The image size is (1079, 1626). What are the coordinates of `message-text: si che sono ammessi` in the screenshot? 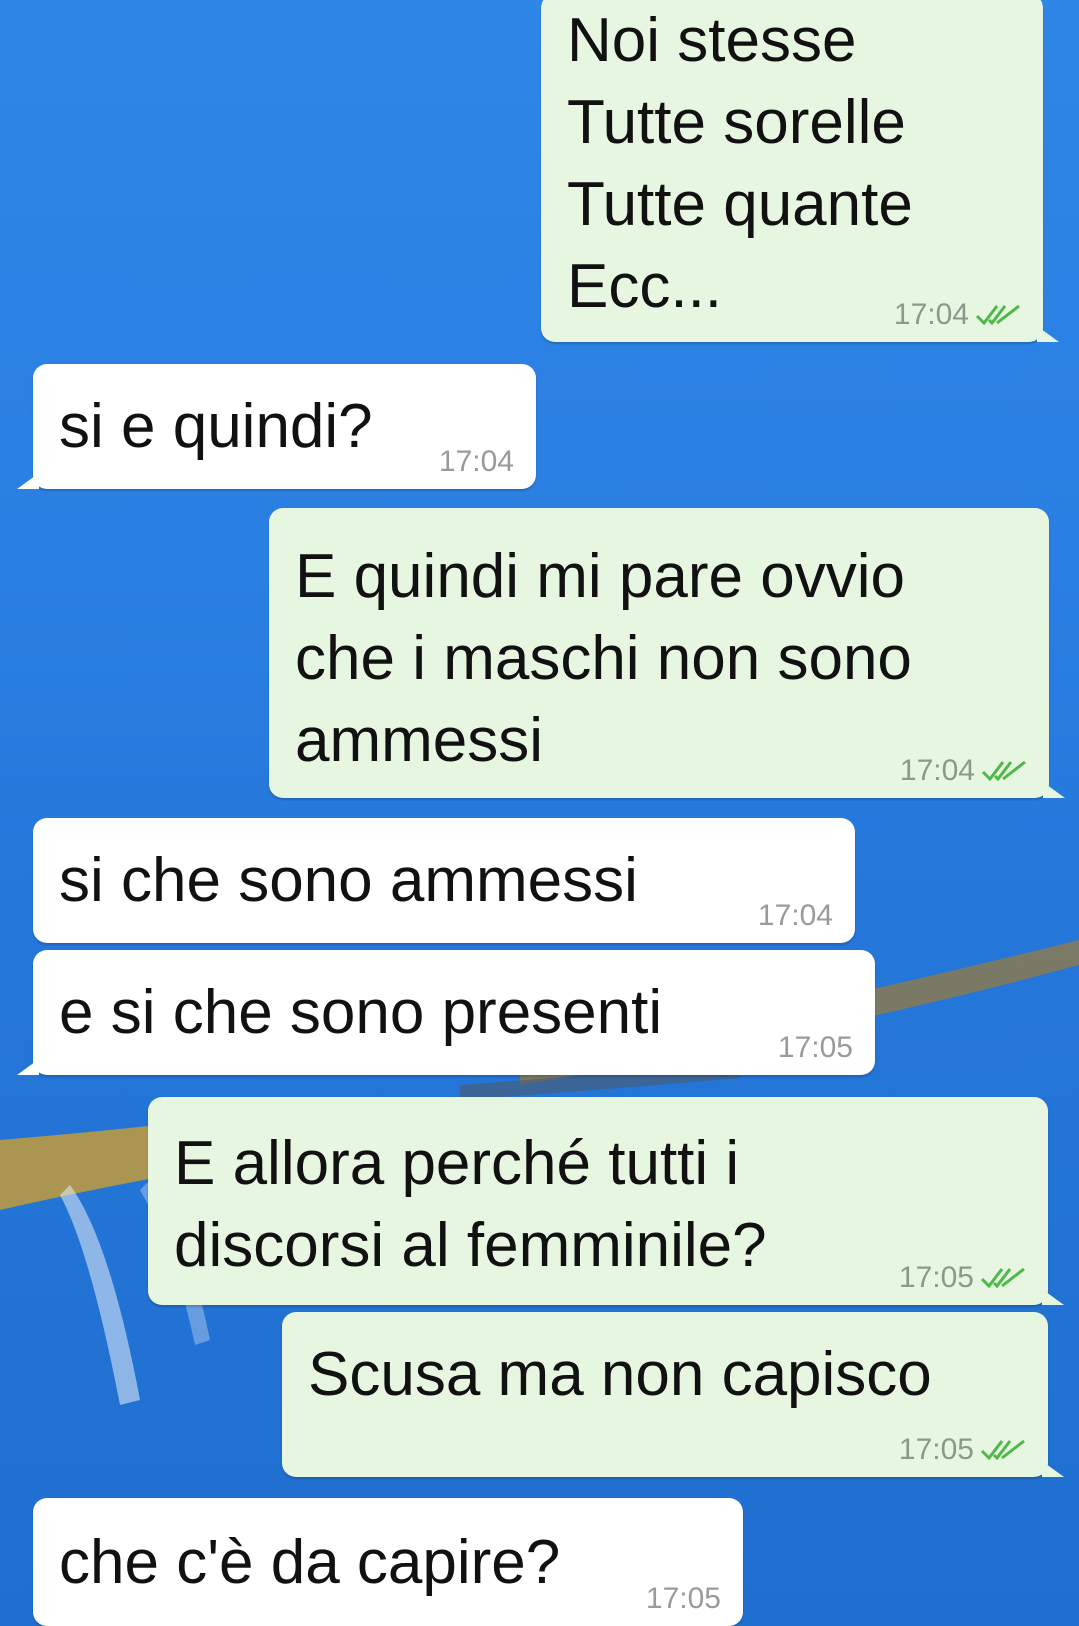 It's located at (348, 880).